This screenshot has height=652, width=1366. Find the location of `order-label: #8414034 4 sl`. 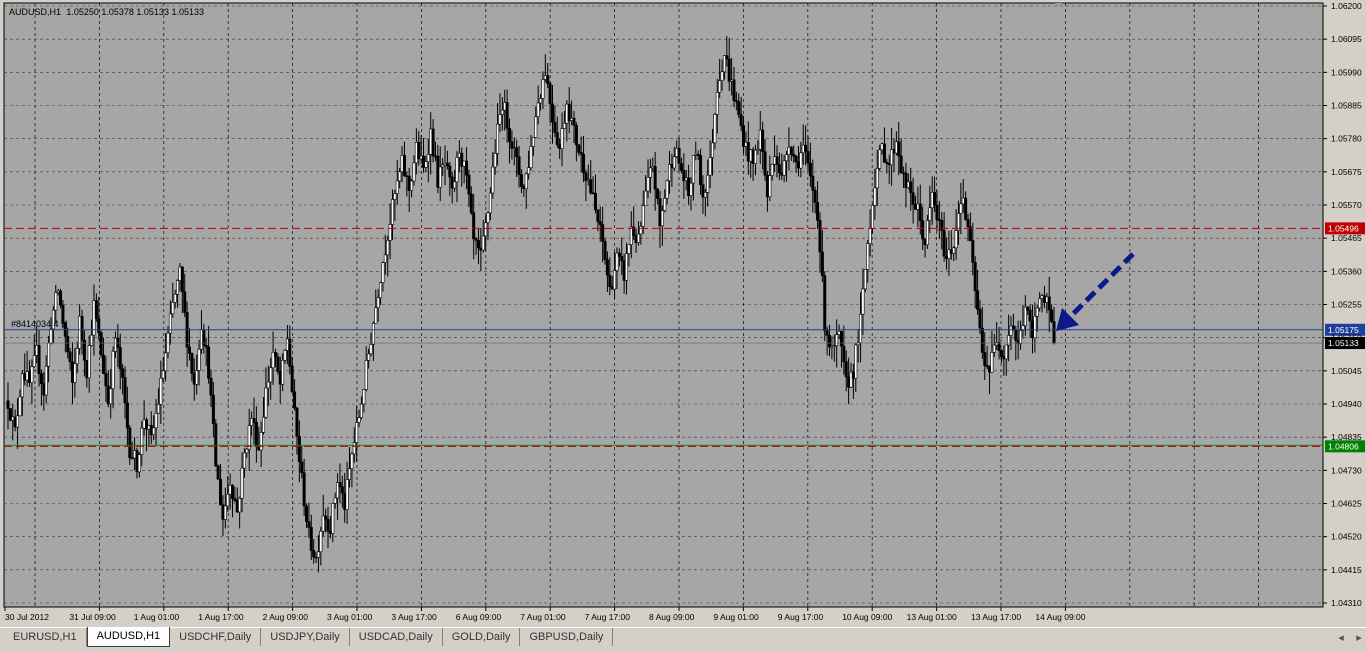

order-label: #8414034 4 sl is located at coordinates (39, 324).